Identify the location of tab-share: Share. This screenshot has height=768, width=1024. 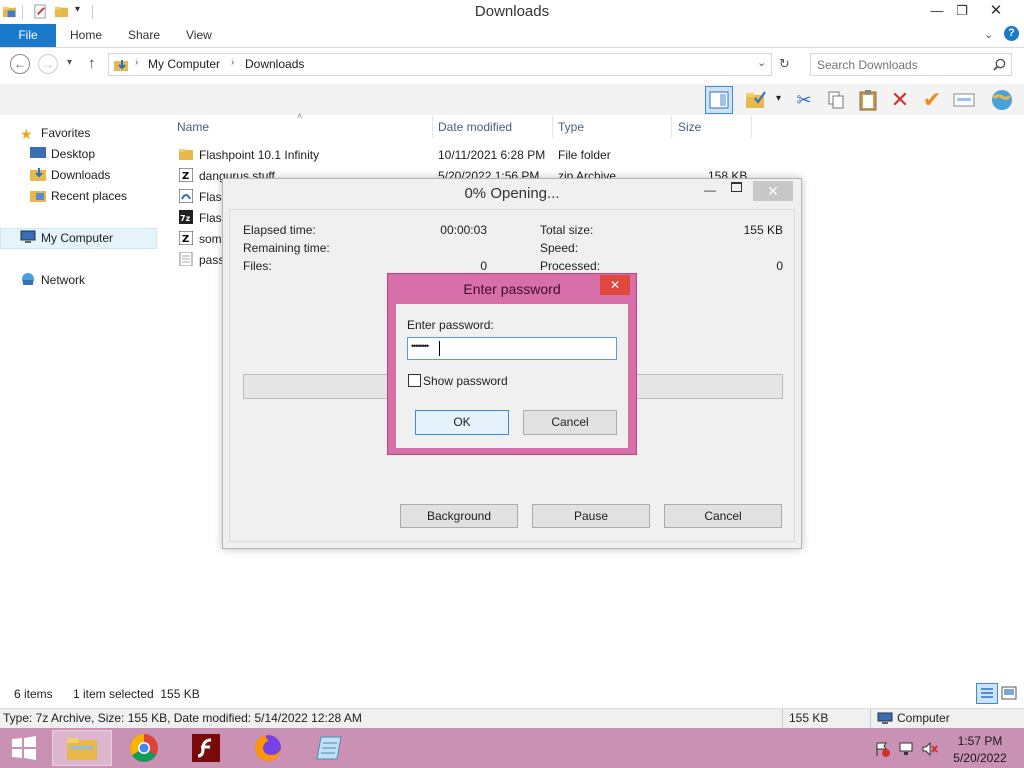
(144, 35).